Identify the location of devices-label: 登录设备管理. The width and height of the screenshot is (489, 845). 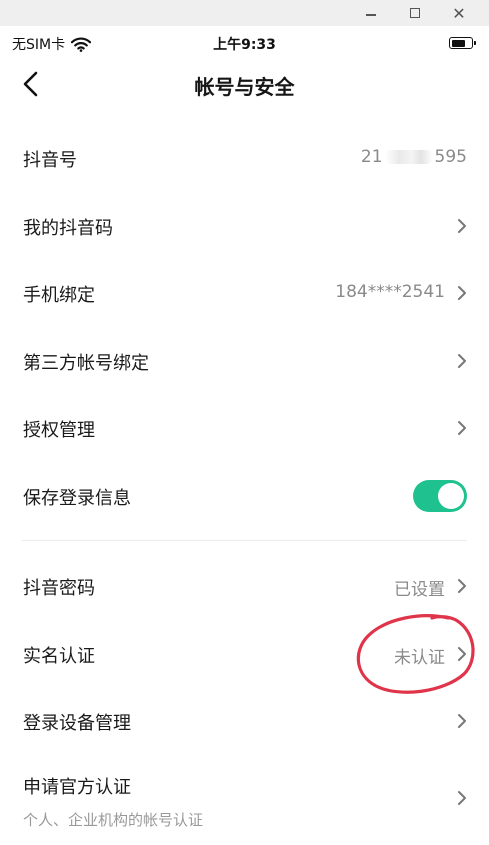
(77, 723).